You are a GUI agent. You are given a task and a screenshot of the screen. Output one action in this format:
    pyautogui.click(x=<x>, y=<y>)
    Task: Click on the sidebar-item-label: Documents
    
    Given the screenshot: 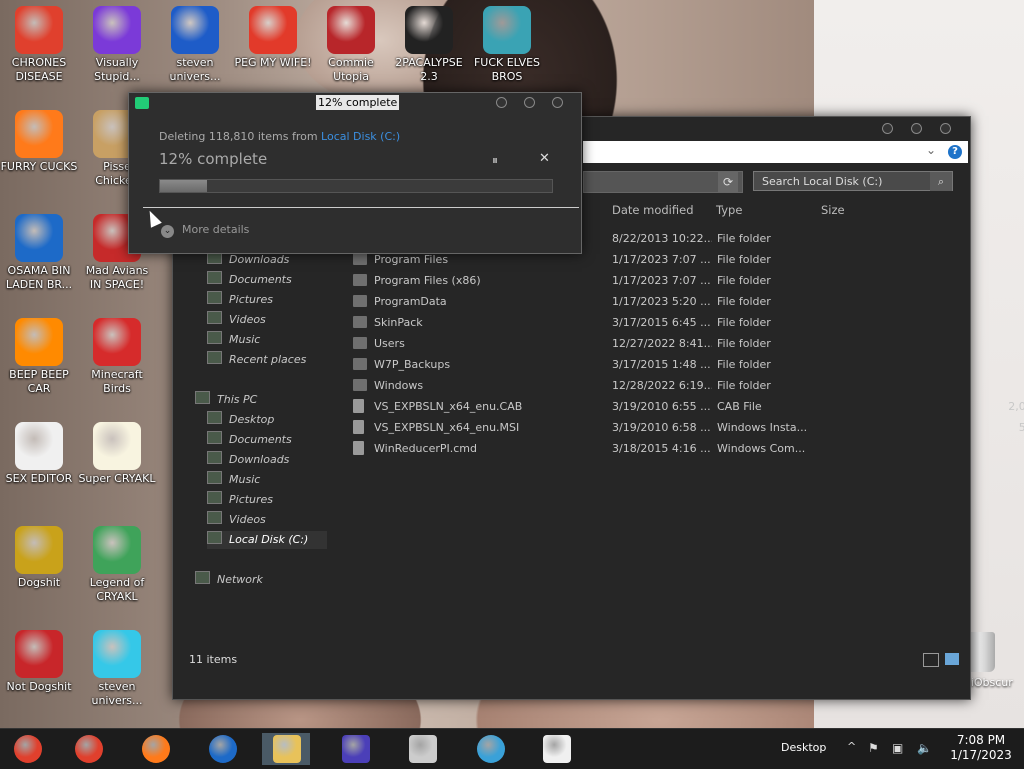 What is the action you would take?
    pyautogui.click(x=260, y=279)
    